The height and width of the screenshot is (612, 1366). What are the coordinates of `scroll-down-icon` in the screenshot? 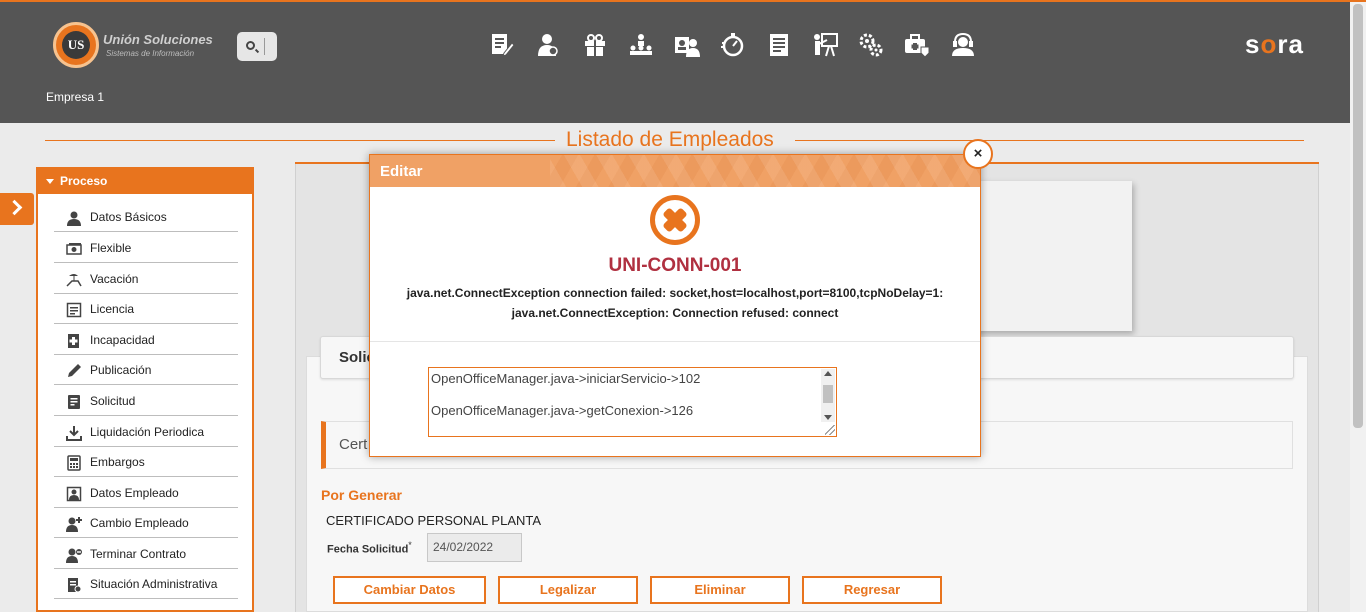 It's located at (828, 417).